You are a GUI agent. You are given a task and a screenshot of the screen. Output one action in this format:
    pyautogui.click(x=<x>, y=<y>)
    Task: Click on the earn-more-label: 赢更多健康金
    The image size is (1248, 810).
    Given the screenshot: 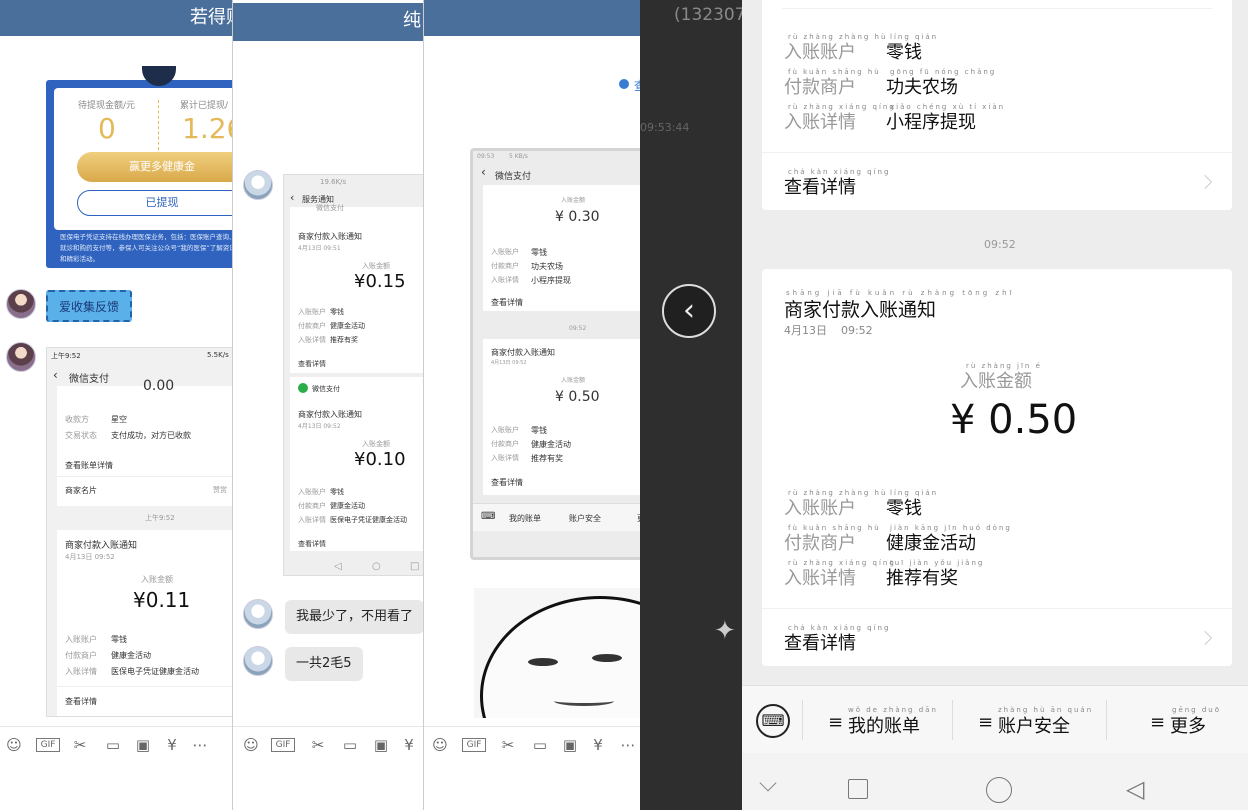 What is the action you would take?
    pyautogui.click(x=162, y=166)
    